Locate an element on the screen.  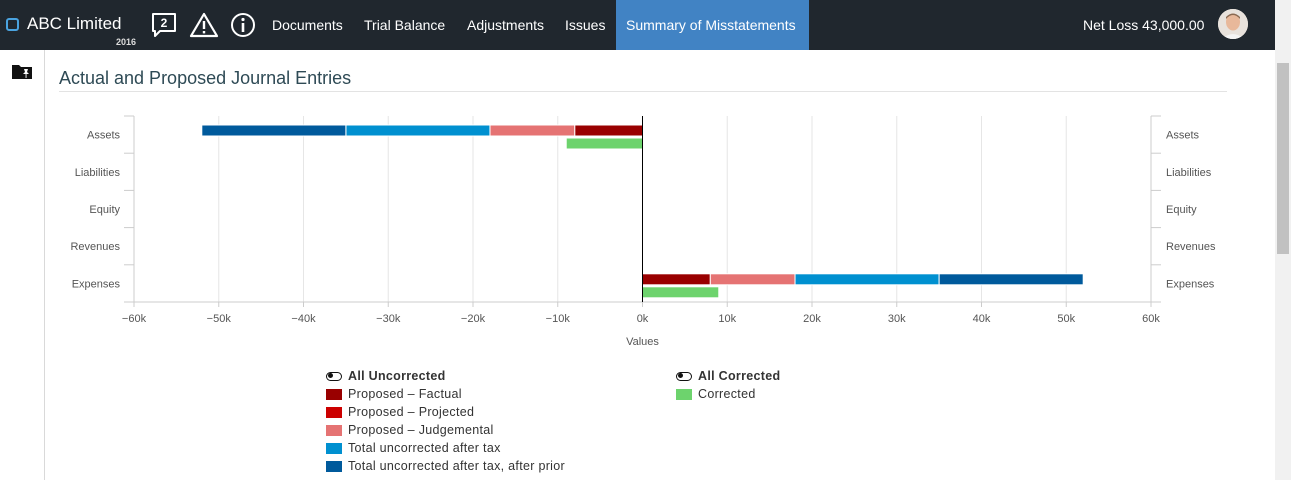
x-tick-label: 10k is located at coordinates (727, 319).